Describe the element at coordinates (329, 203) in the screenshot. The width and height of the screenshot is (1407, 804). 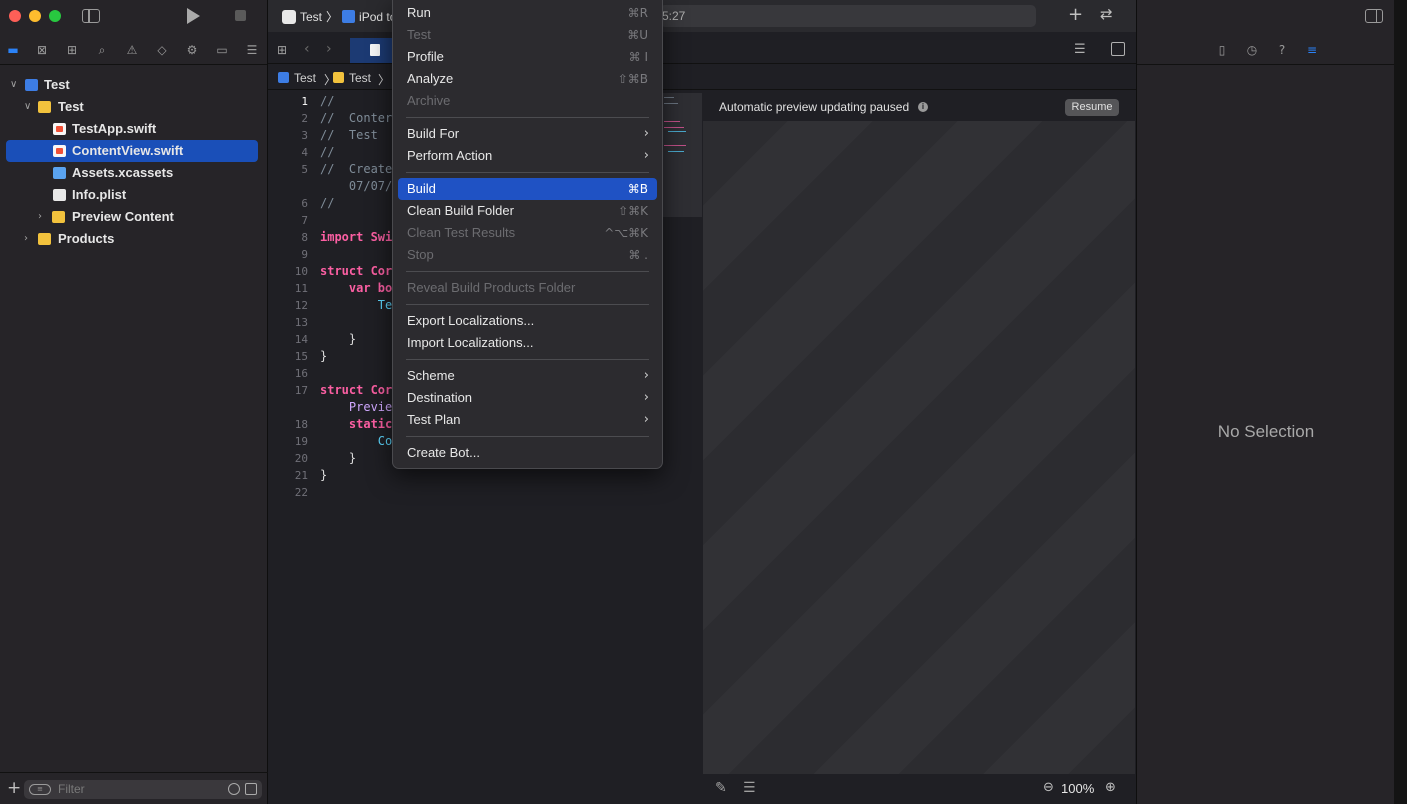
I see `code-line: 6 //` at that location.